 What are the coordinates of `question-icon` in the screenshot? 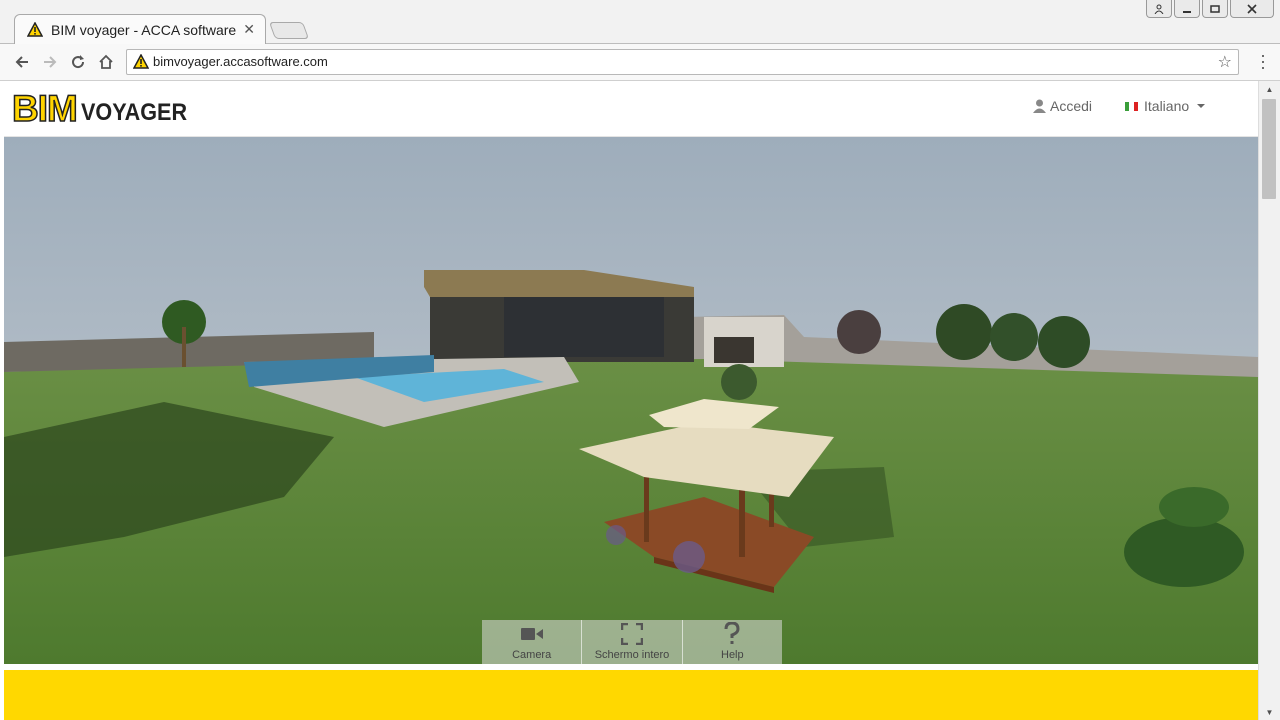 It's located at (732, 633).